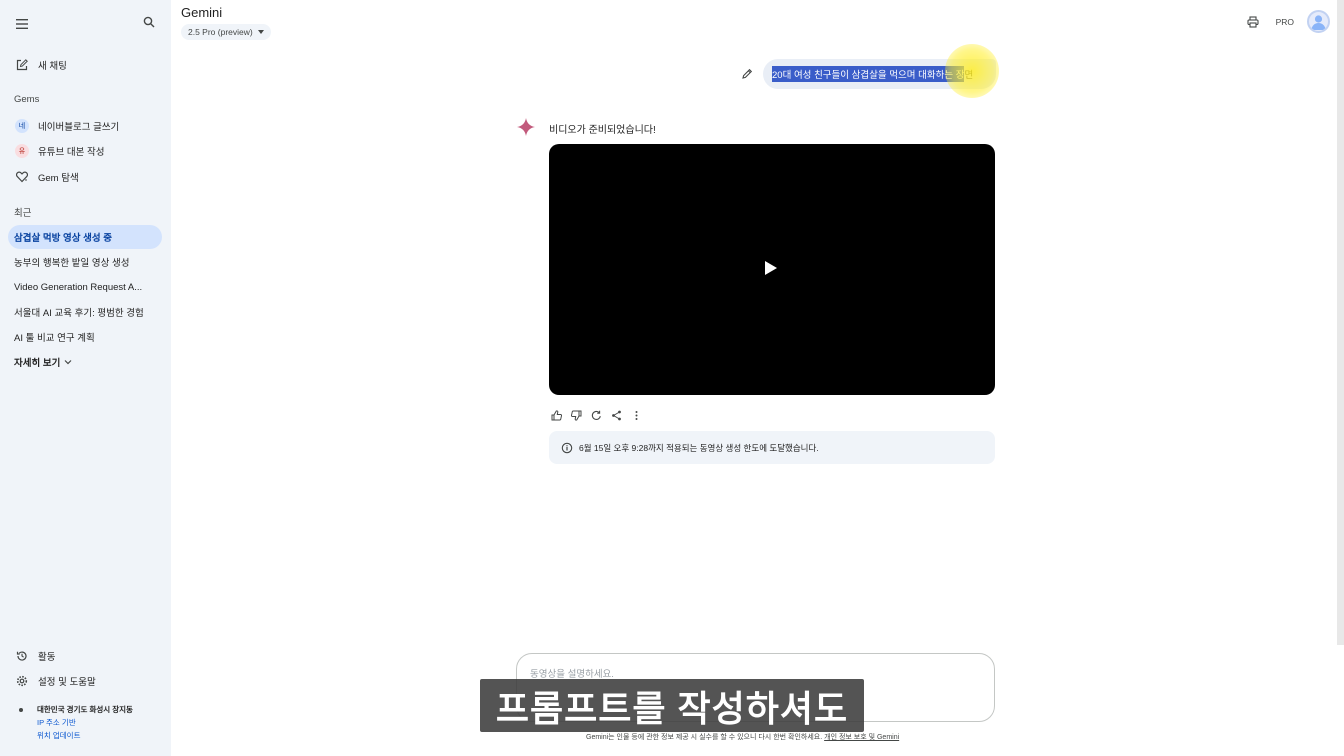  Describe the element at coordinates (672, 705) in the screenshot. I see `video-caption-overlay: 프롬프트를 작성하셔도` at that location.